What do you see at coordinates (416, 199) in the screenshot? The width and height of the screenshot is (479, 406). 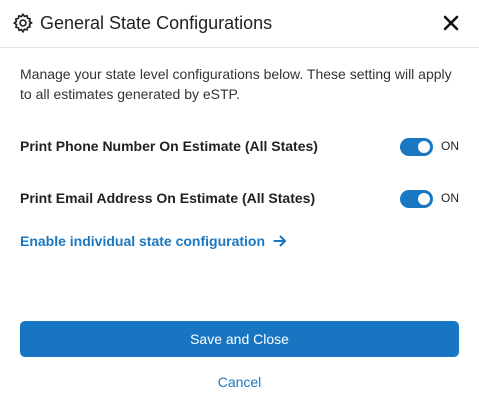 I see `email-toggle` at bounding box center [416, 199].